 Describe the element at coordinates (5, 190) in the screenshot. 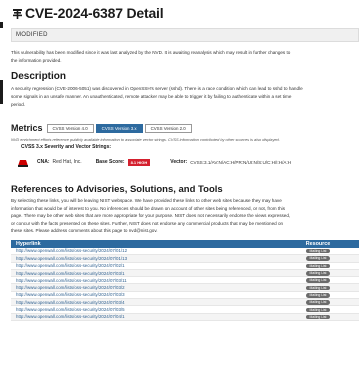

I see `adjacent-window-edge` at that location.